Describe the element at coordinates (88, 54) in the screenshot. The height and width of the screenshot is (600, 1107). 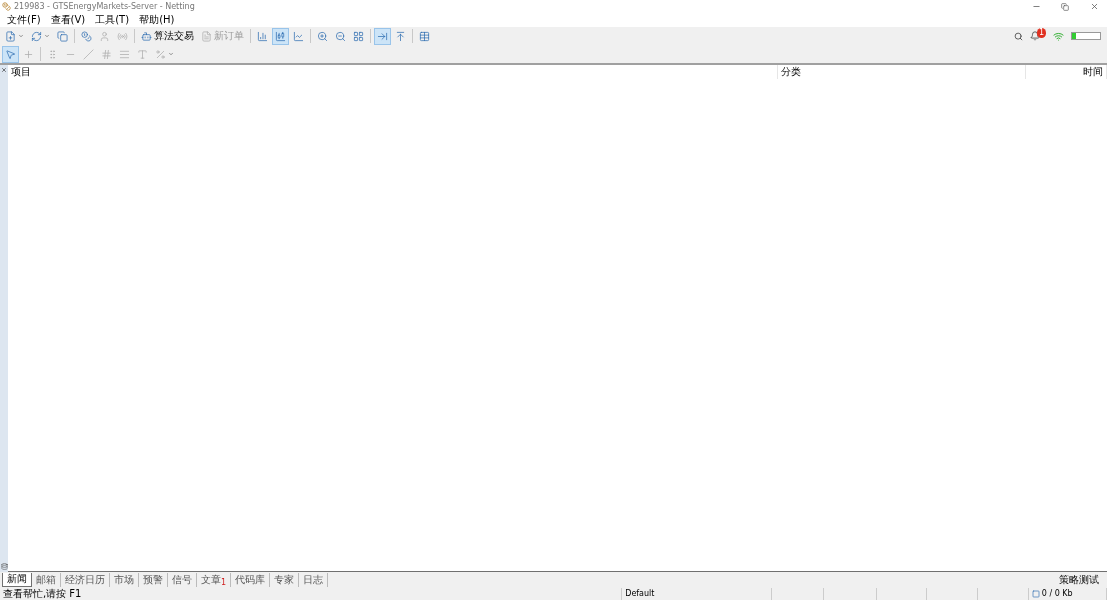
I see `trend-line-icon` at that location.